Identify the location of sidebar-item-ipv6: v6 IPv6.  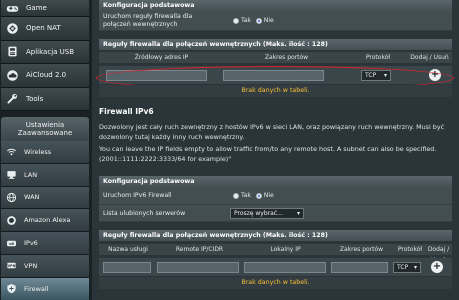
(45, 243).